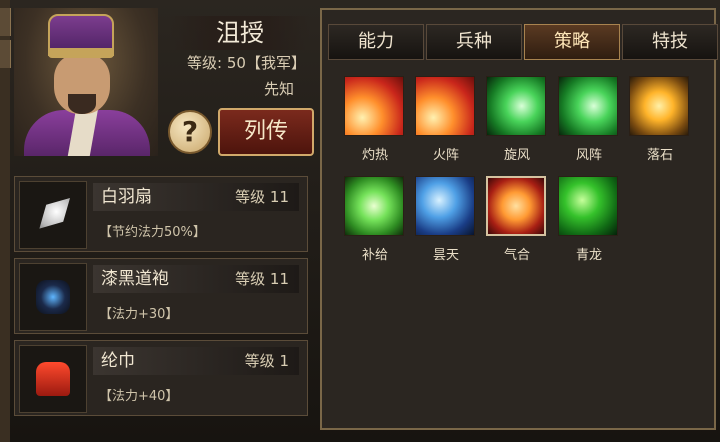 This screenshot has width=720, height=442. Describe the element at coordinates (240, 33) in the screenshot. I see `character-name: 沮授` at that location.